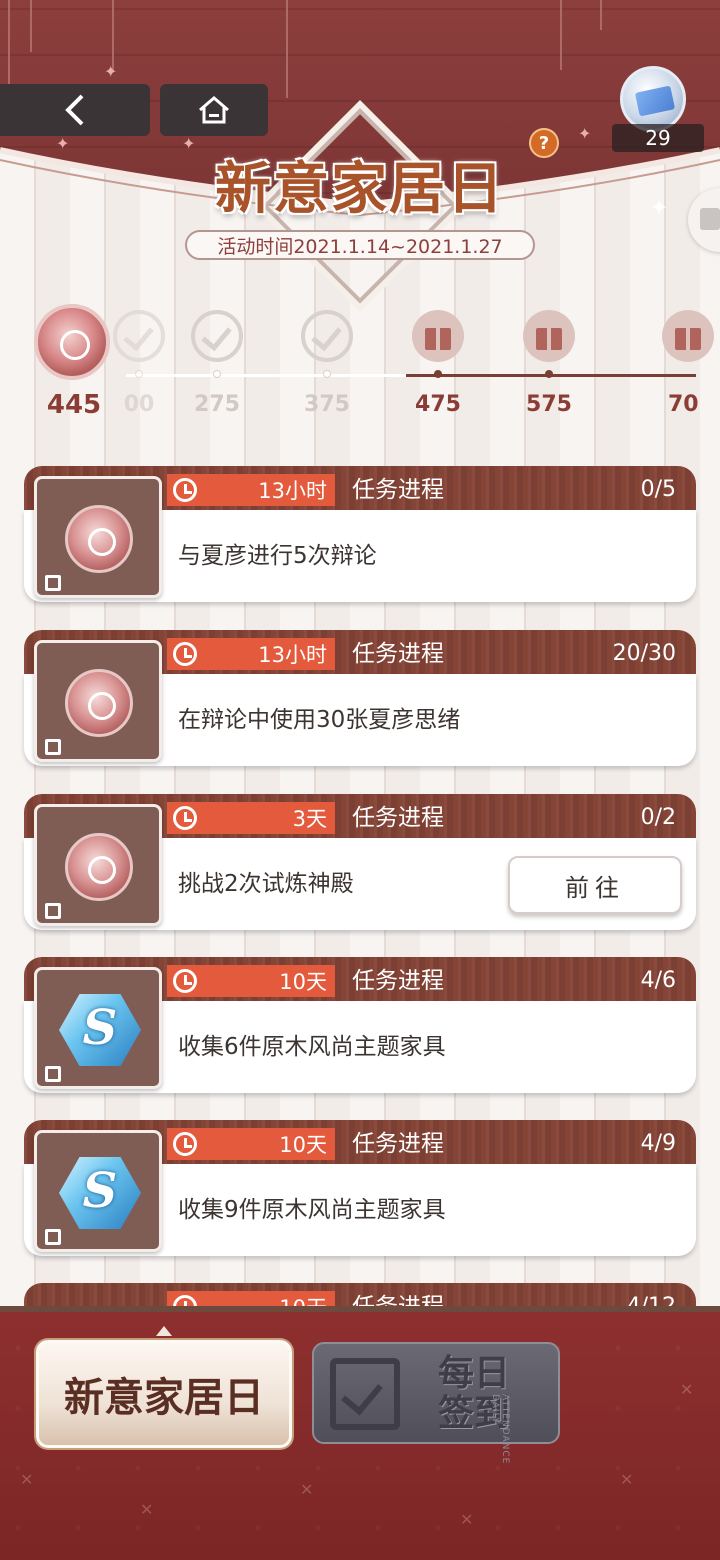  I want to click on progress-track: 445 00 275 375 475 575 70, so click(360, 365).